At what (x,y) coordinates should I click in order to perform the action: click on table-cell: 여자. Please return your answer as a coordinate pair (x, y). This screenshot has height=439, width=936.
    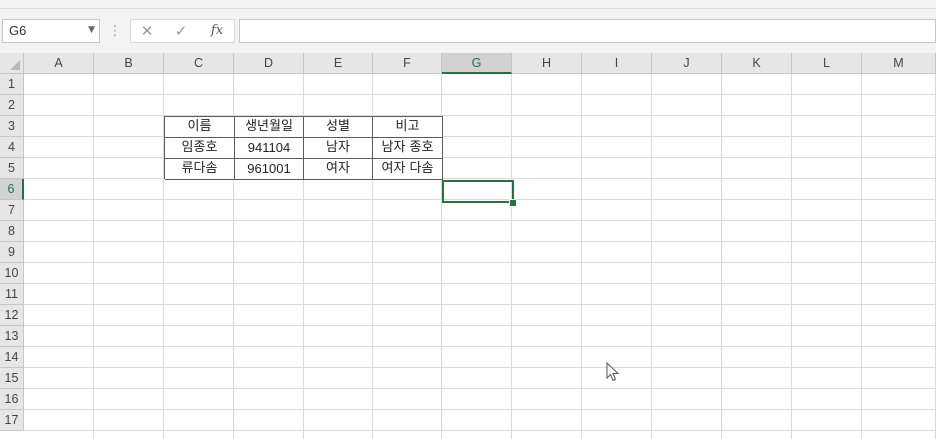
    Looking at the image, I should click on (338, 169).